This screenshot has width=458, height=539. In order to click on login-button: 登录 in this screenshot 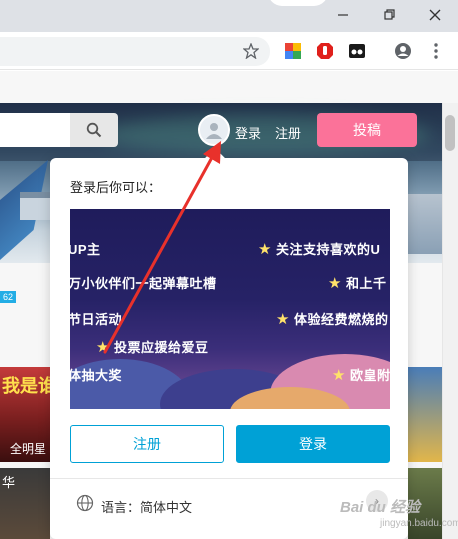, I will do `click(313, 444)`.